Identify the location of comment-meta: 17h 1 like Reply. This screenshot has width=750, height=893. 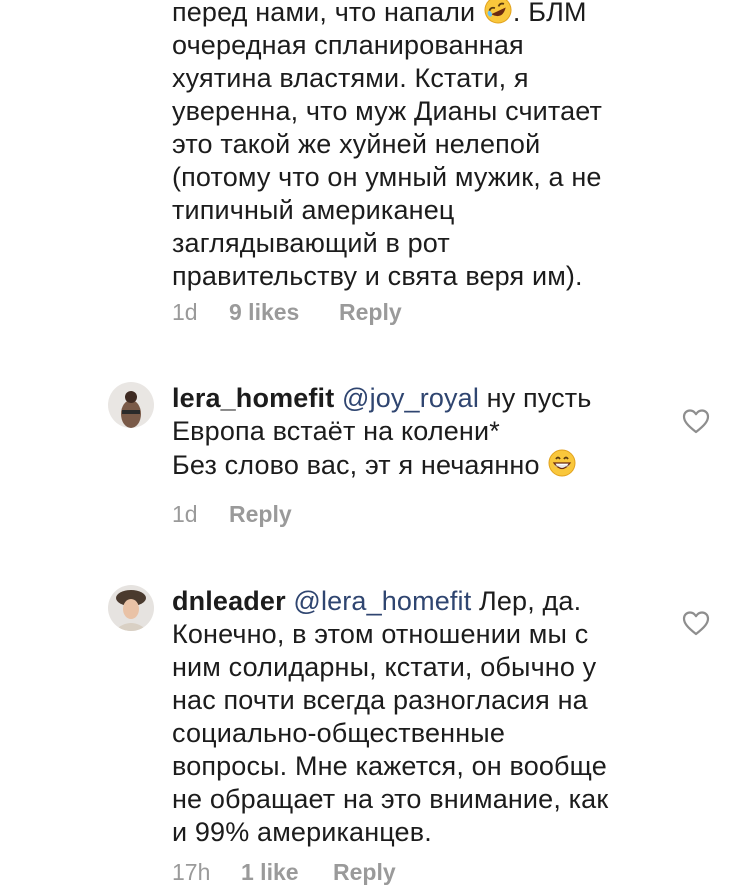
(284, 872).